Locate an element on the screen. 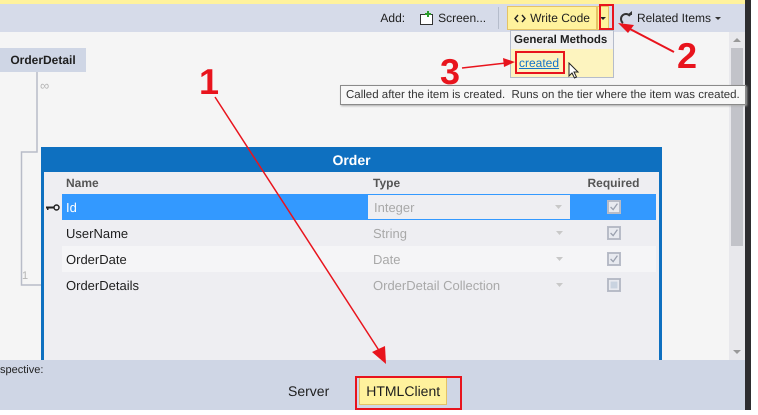 This screenshot has height=415, width=758. annotation-number: 1 is located at coordinates (209, 82).